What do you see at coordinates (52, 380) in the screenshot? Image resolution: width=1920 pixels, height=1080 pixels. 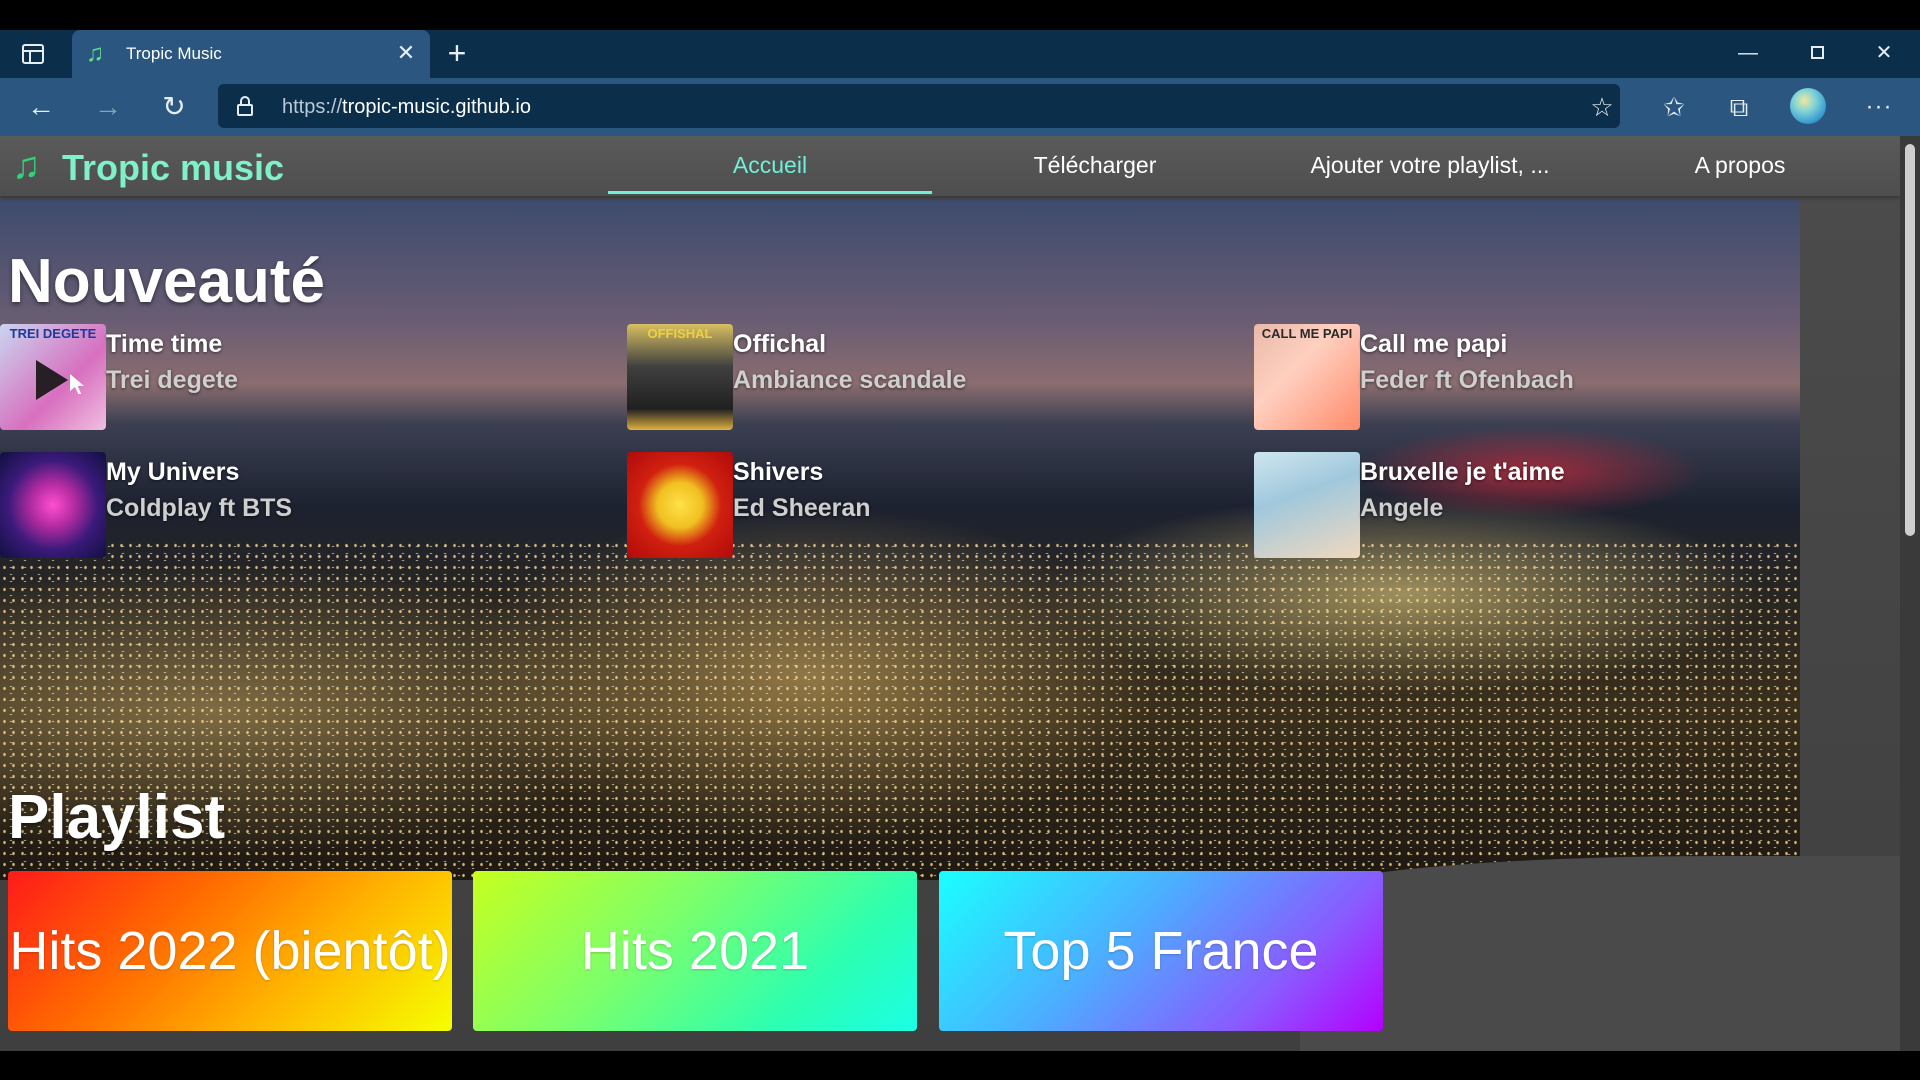 I see `play-icon` at bounding box center [52, 380].